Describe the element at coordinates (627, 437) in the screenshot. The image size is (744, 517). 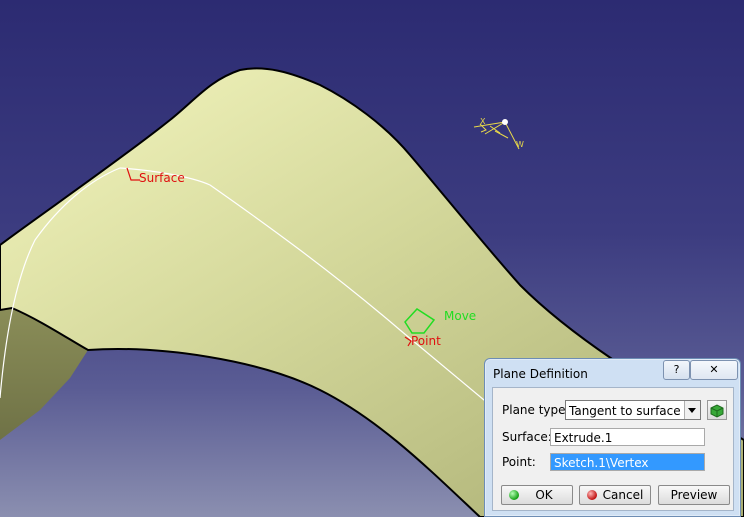
I see `surface-field: Extrude.1` at that location.